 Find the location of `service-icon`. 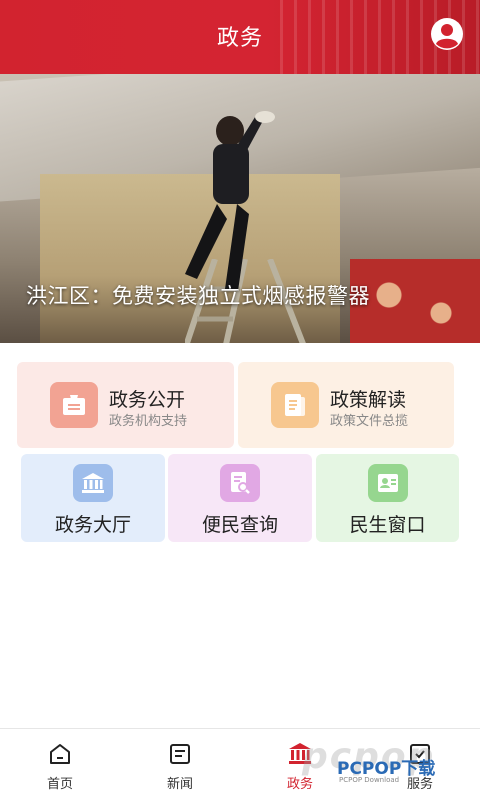

service-icon is located at coordinates (420, 754).